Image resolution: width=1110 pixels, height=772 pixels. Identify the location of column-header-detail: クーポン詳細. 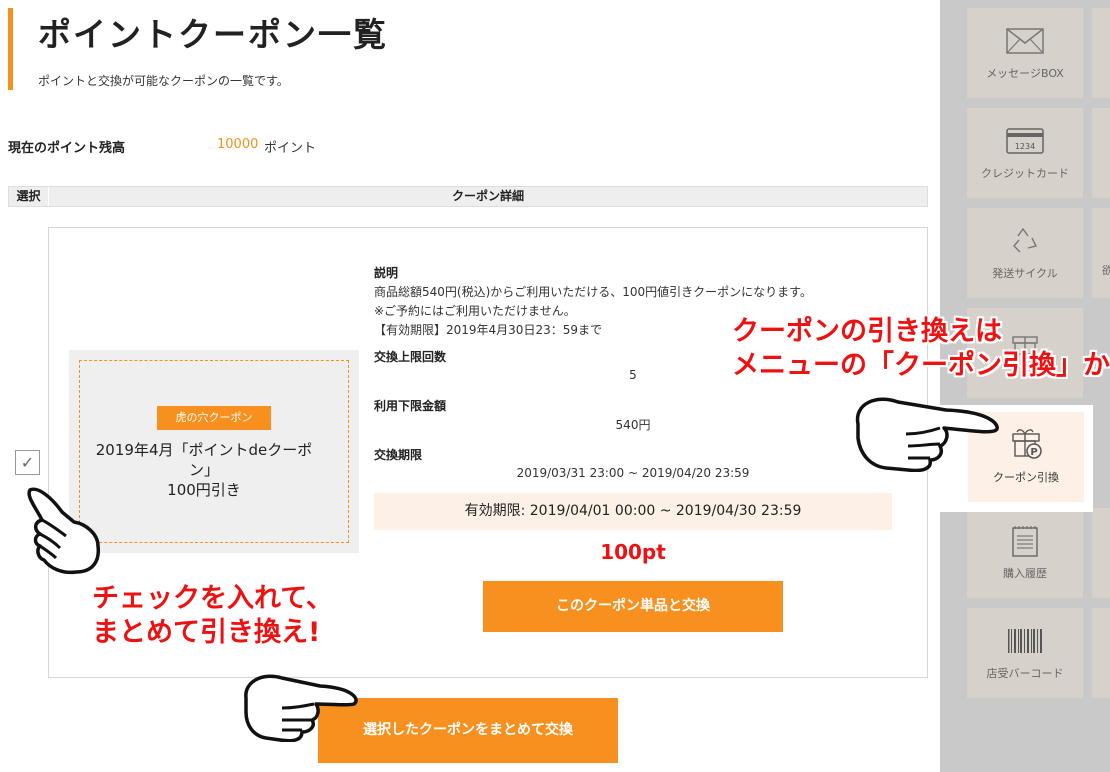
(487, 196).